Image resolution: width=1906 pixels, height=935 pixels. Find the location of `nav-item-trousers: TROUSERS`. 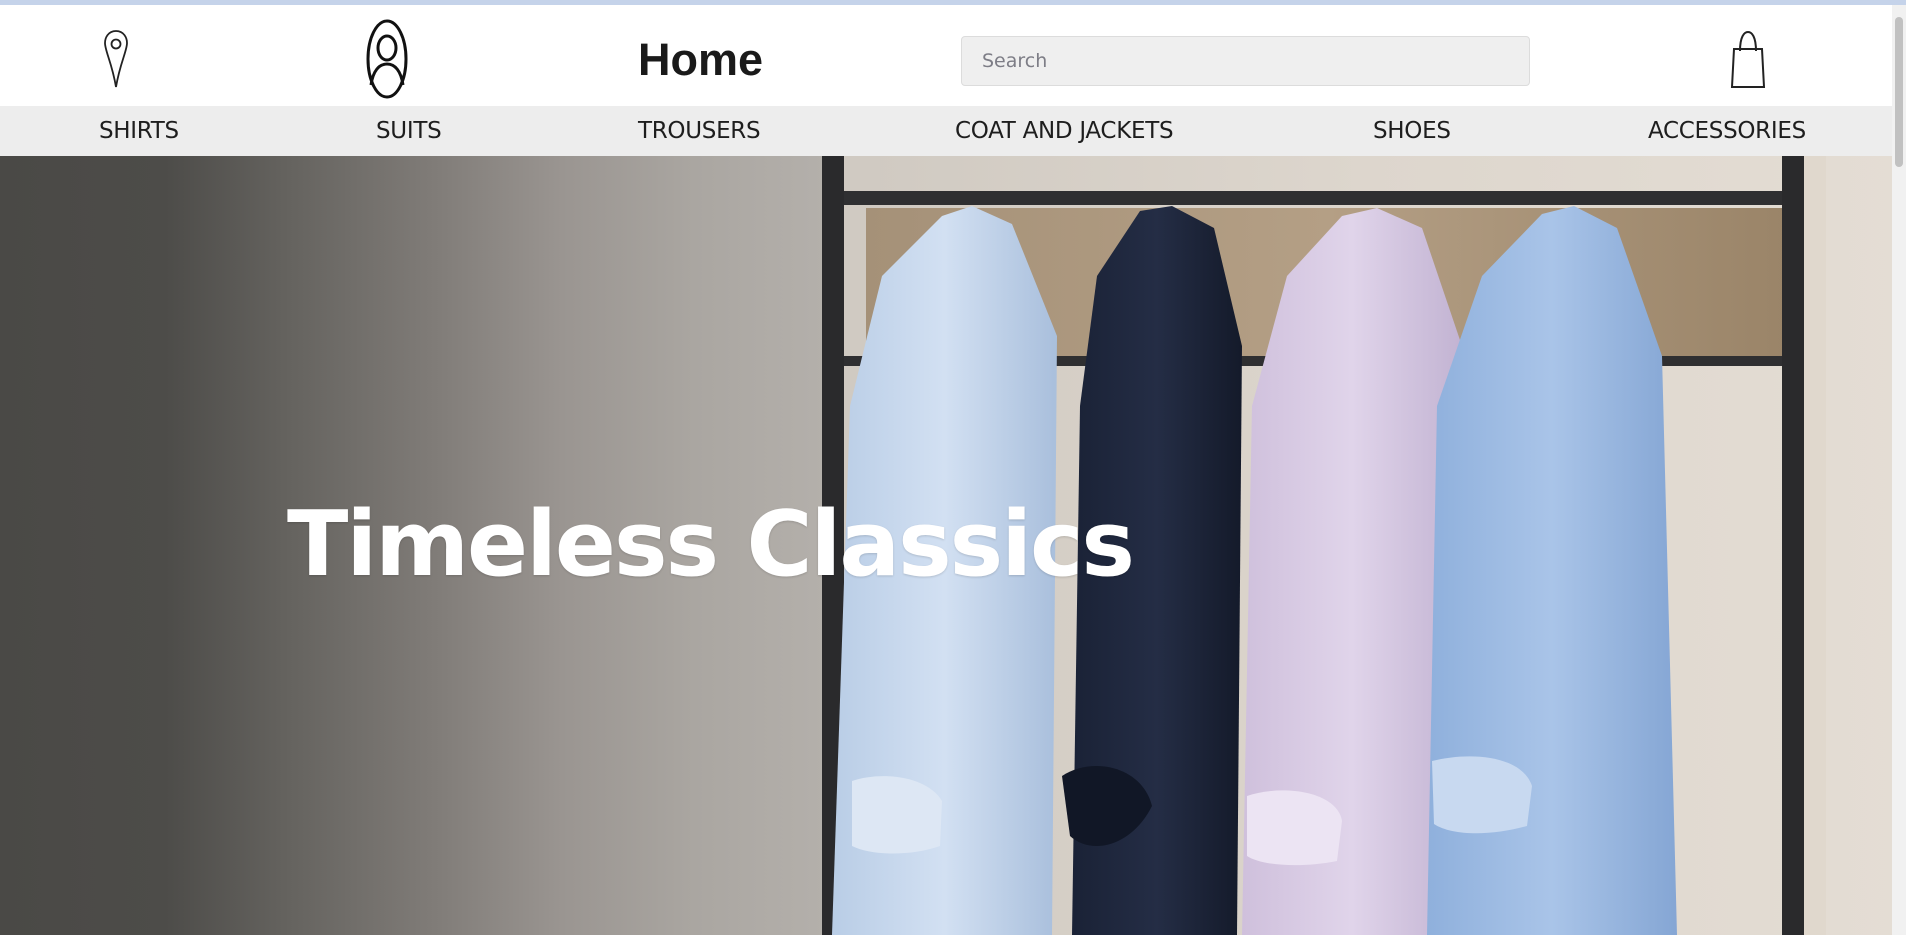

nav-item-trousers: TROUSERS is located at coordinates (699, 131).